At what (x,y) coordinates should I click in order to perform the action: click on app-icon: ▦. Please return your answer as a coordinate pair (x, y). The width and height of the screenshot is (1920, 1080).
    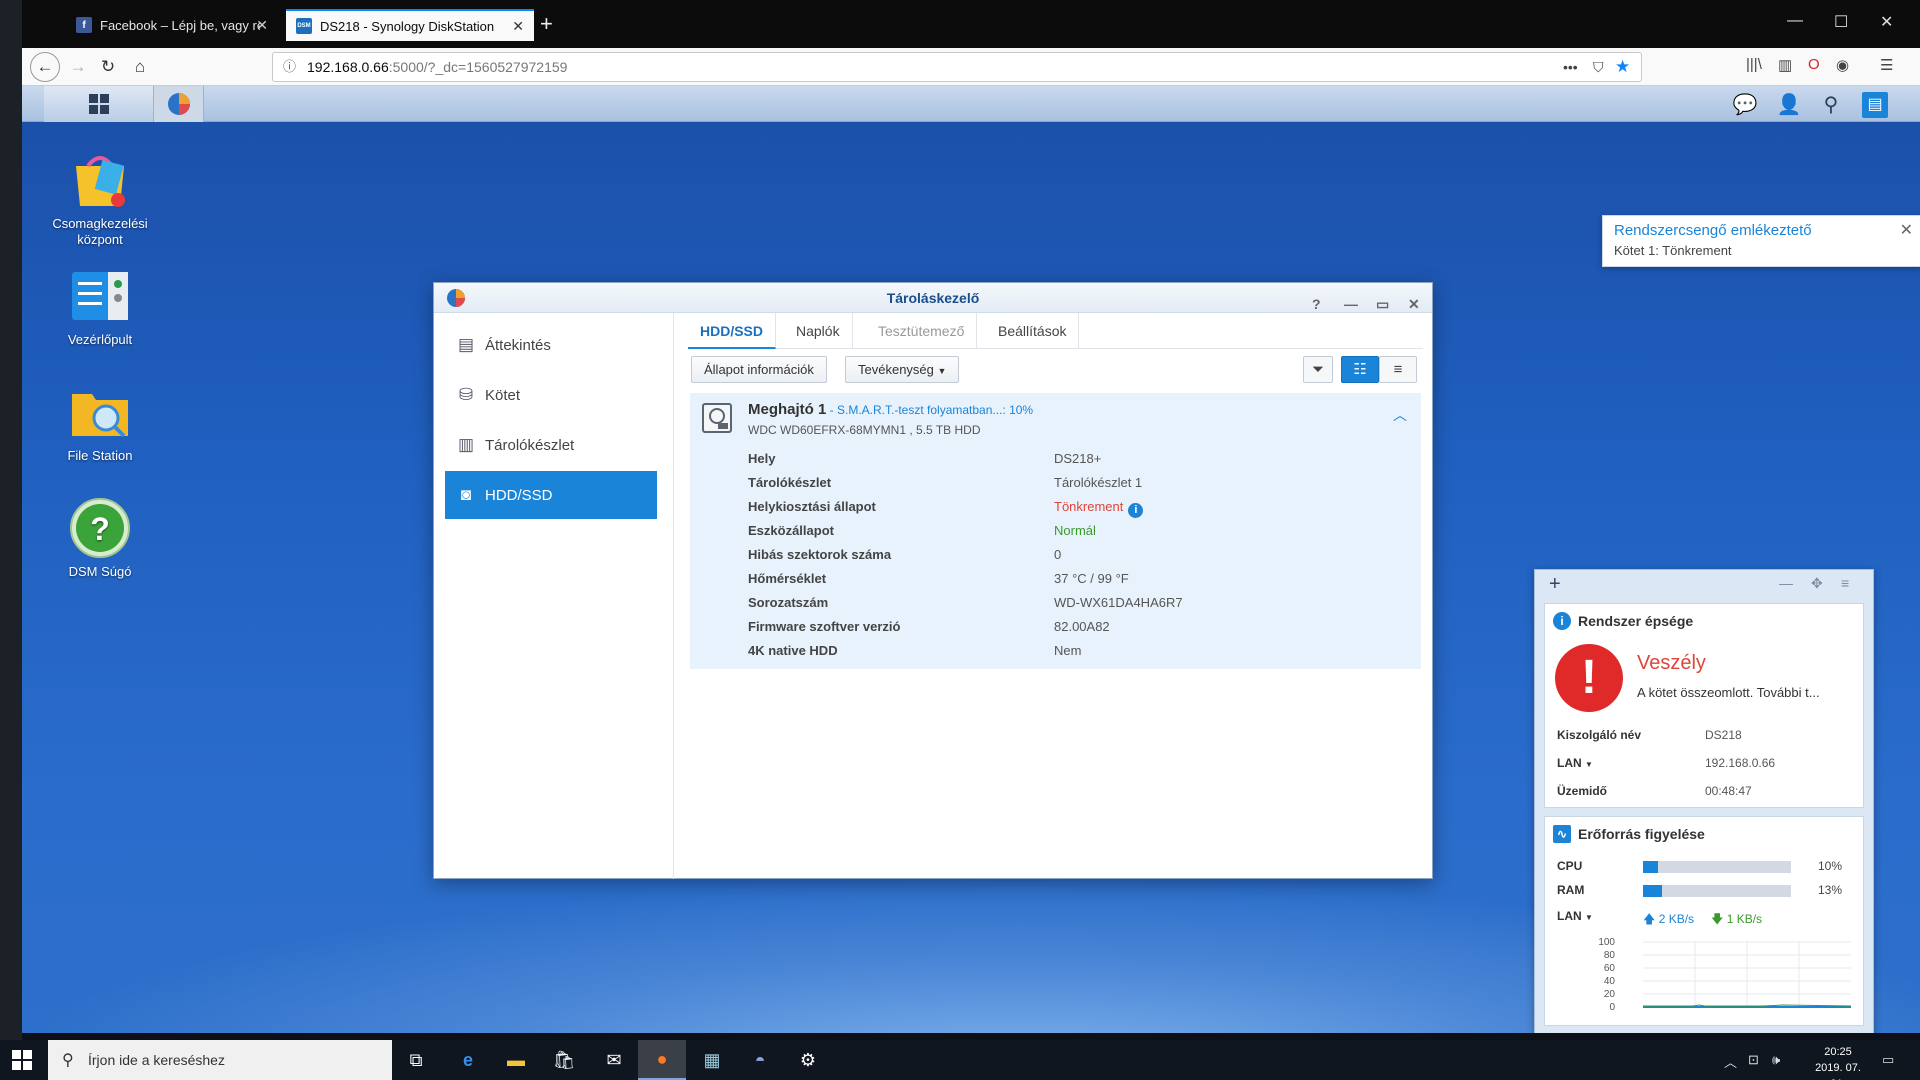
    Looking at the image, I should click on (712, 1060).